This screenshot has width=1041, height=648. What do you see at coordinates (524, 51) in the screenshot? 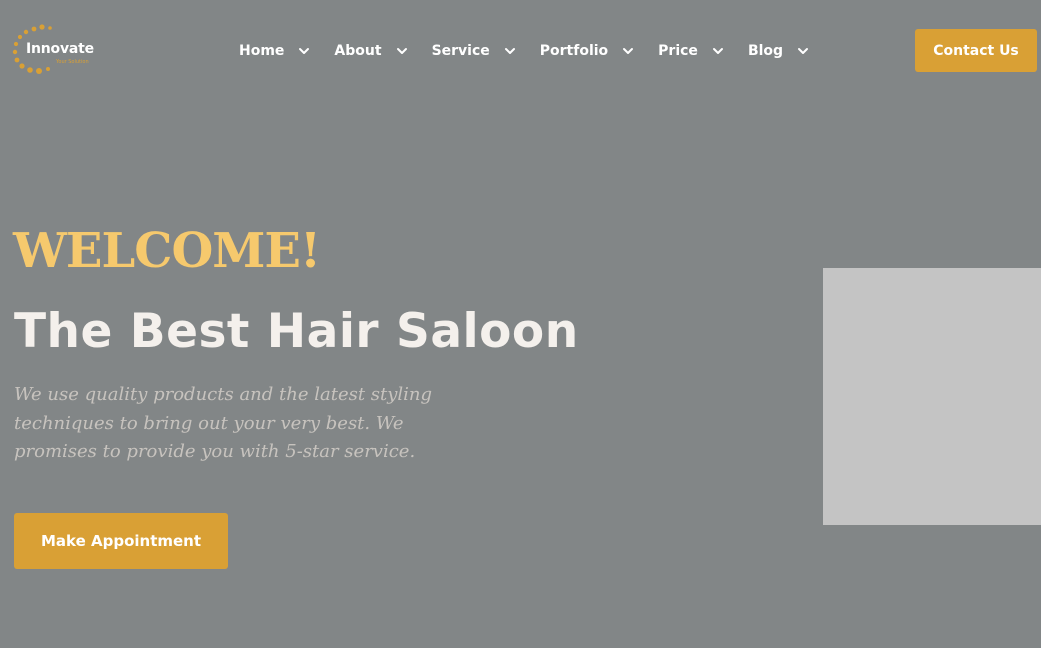
I see `main-nav: Home About Service Portfolio Price Blog` at bounding box center [524, 51].